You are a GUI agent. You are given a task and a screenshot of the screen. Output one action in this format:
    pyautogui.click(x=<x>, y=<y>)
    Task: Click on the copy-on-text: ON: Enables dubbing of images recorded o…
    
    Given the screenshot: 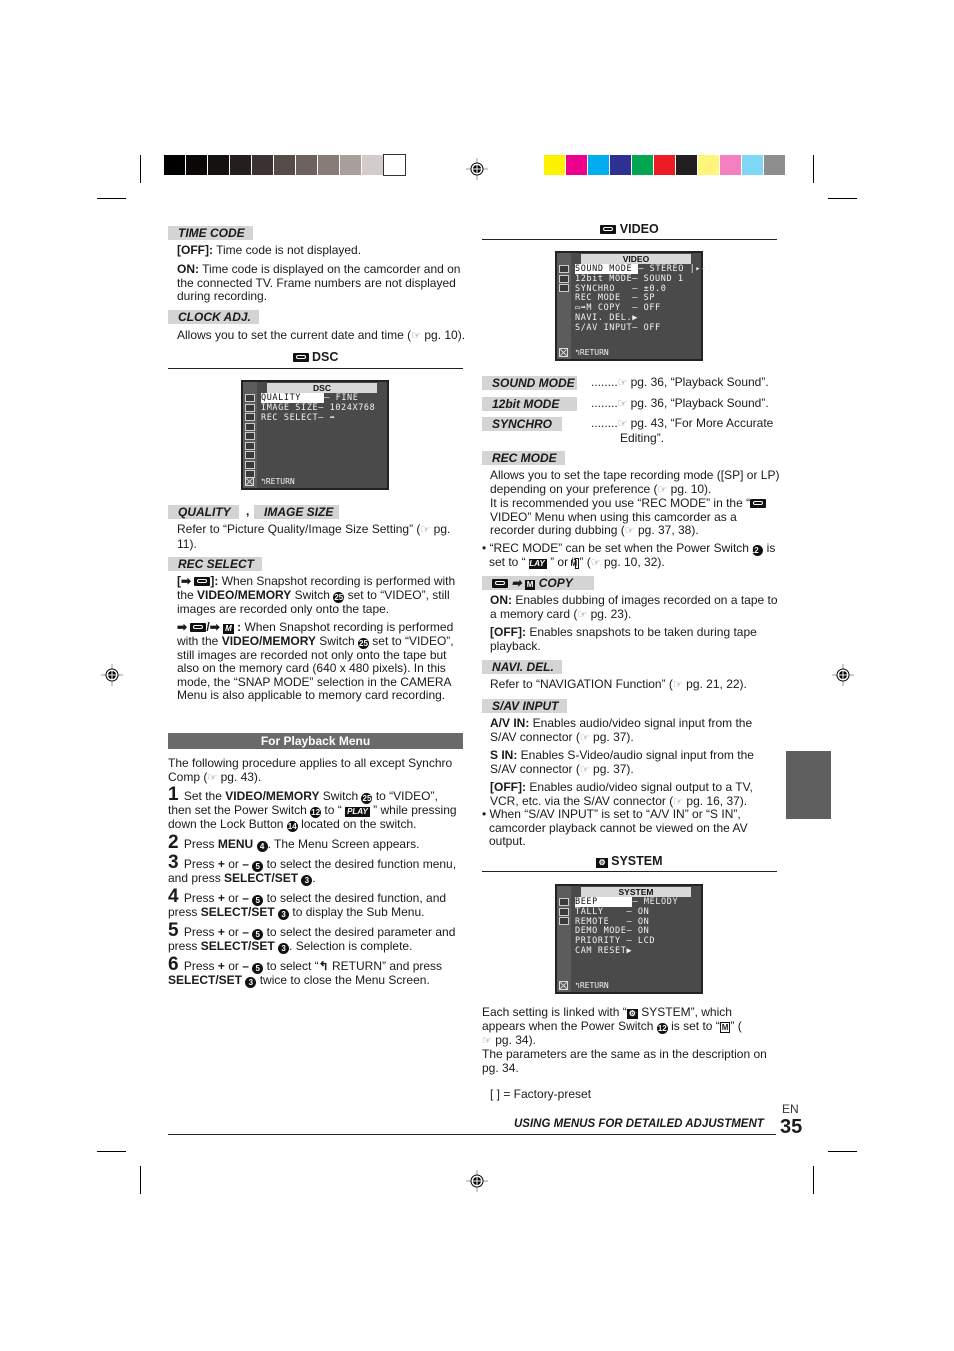 What is the action you would take?
    pyautogui.click(x=634, y=607)
    